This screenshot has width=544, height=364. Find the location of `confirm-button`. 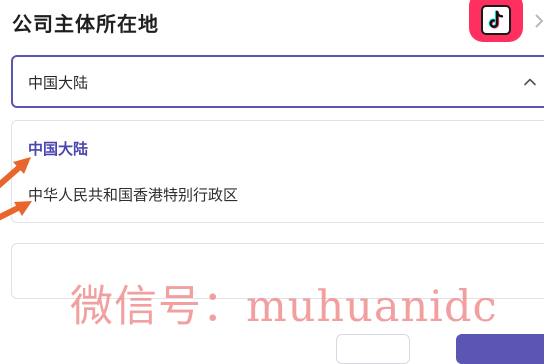

confirm-button is located at coordinates (500, 349).